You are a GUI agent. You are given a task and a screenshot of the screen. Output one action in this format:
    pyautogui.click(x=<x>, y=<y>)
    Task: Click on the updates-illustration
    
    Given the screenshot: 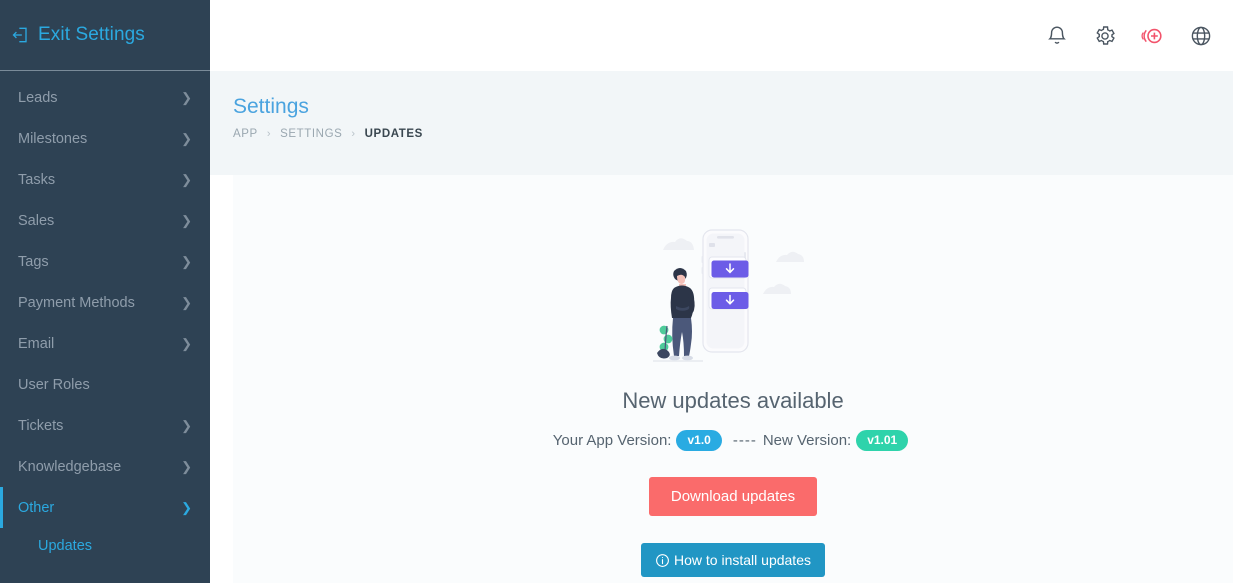 What is the action you would take?
    pyautogui.click(x=728, y=295)
    